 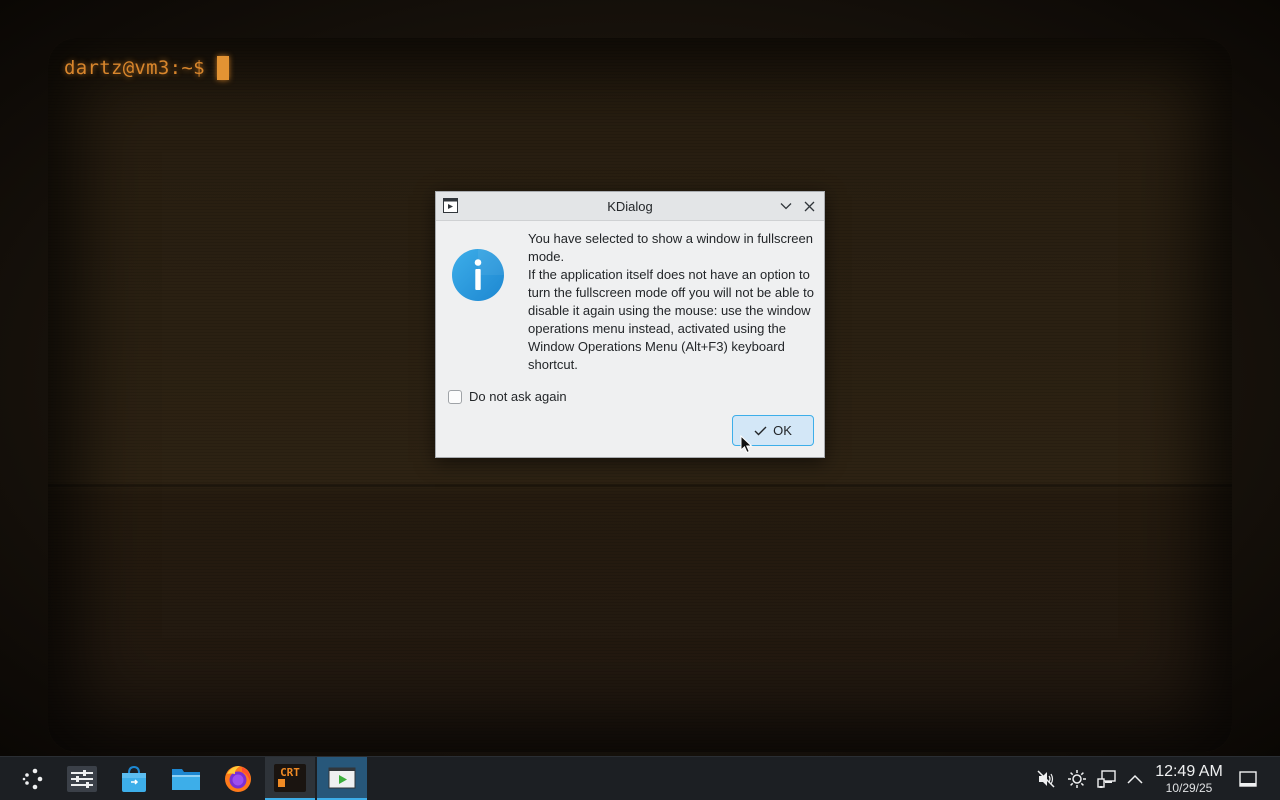 What do you see at coordinates (809, 206) in the screenshot?
I see `close-icon` at bounding box center [809, 206].